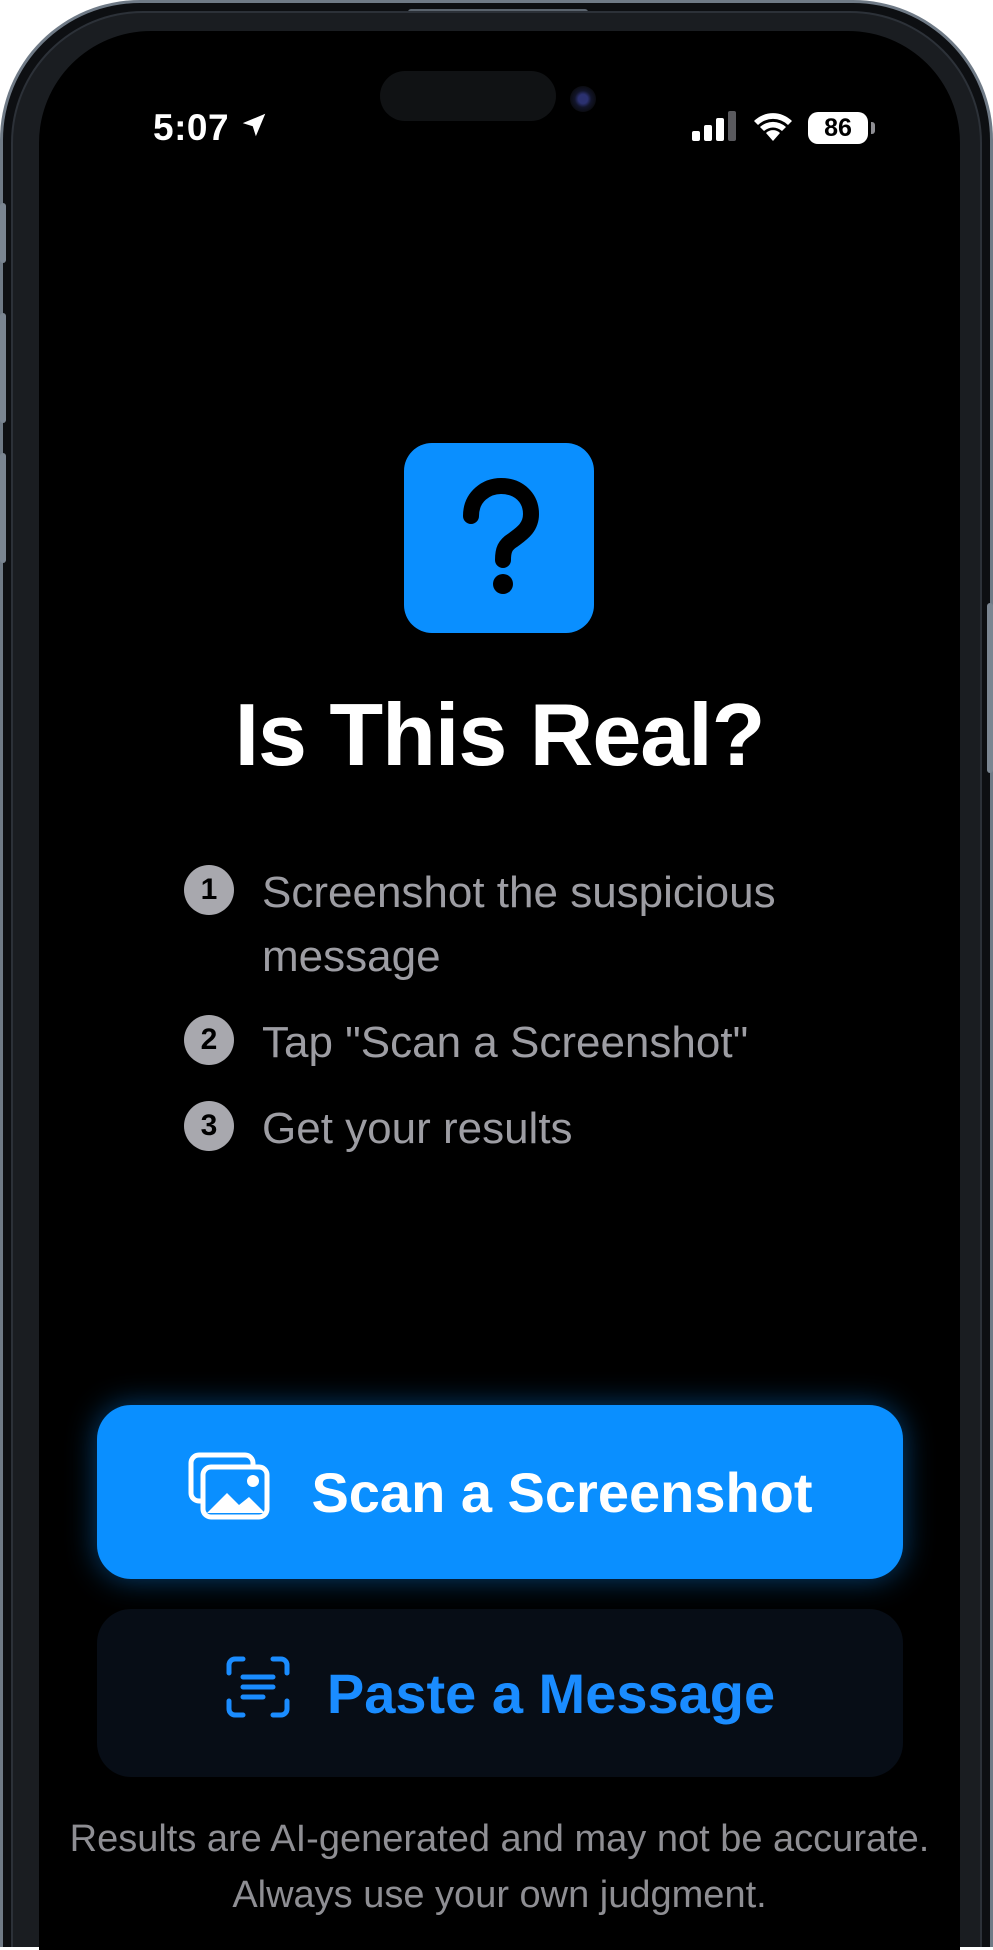 Image resolution: width=993 pixels, height=1950 pixels. I want to click on paste-message-button: Paste a Message, so click(500, 1693).